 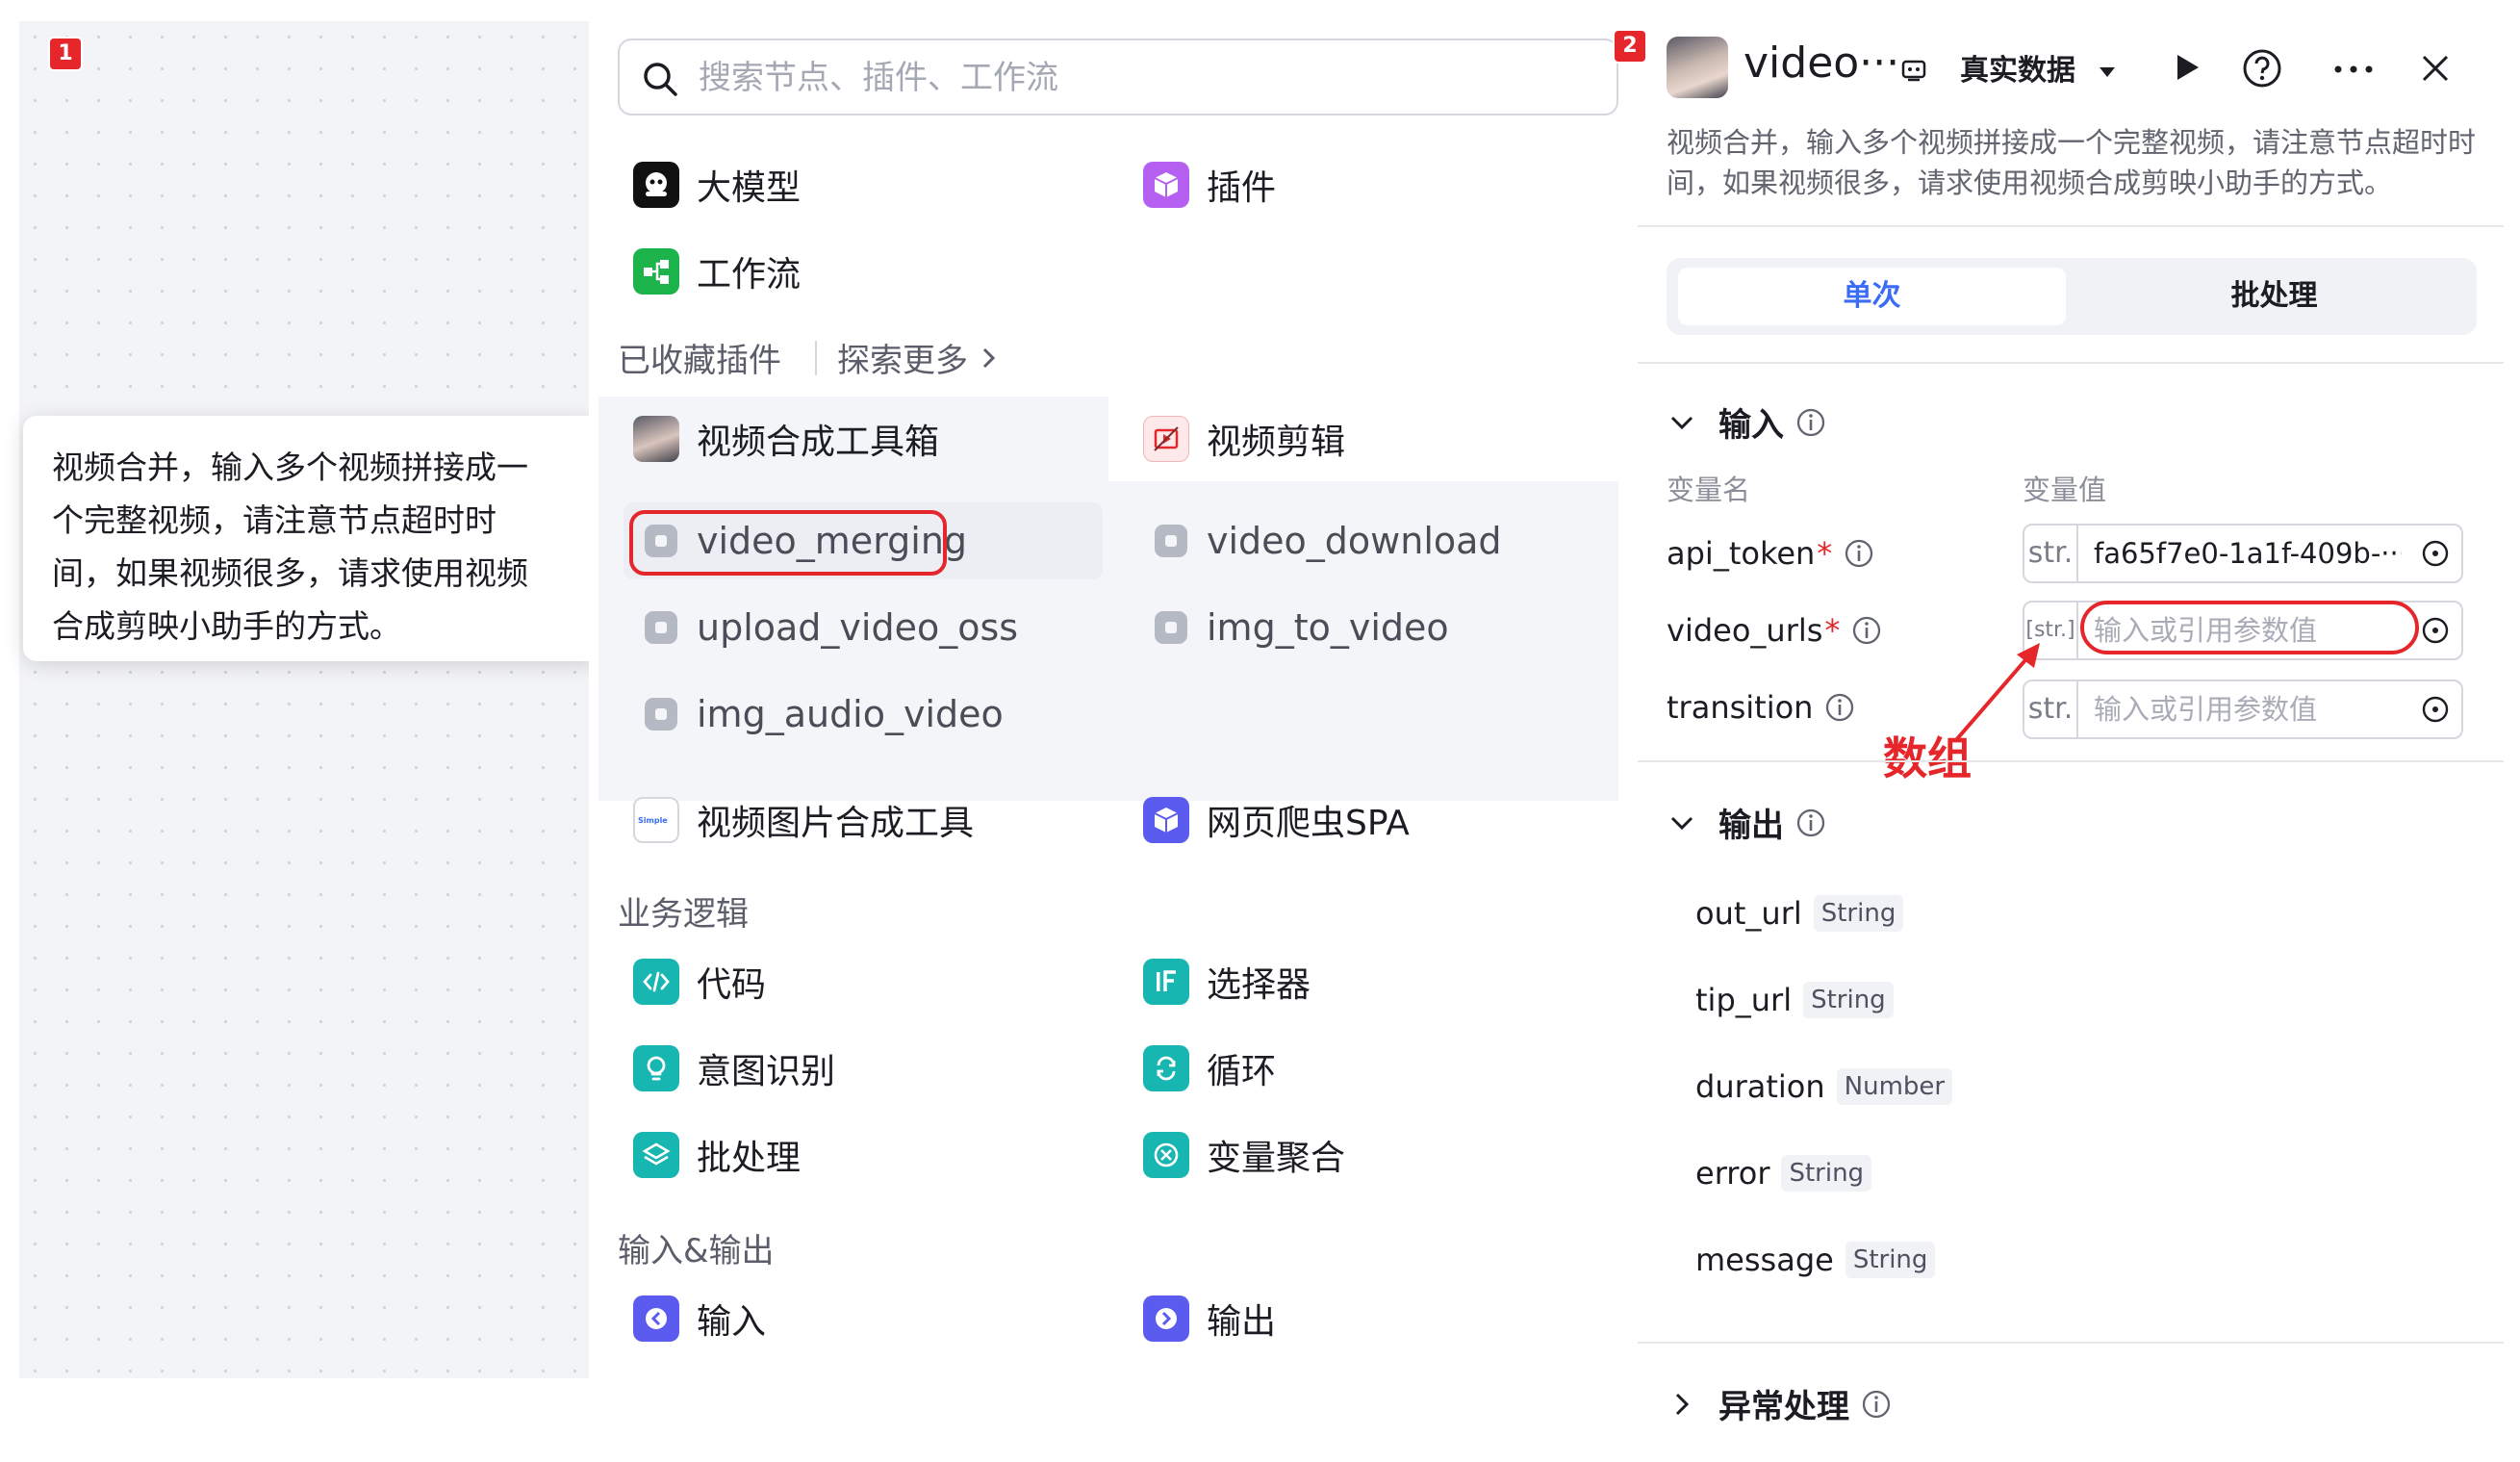 I want to click on annotation-highlight-oval, so click(x=2249, y=627).